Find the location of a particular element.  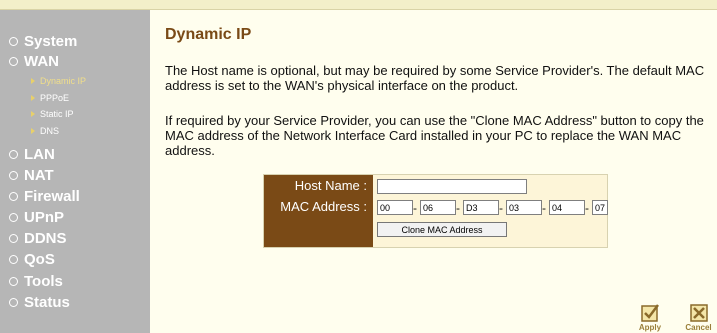

apply-button: Apply is located at coordinates (650, 318).